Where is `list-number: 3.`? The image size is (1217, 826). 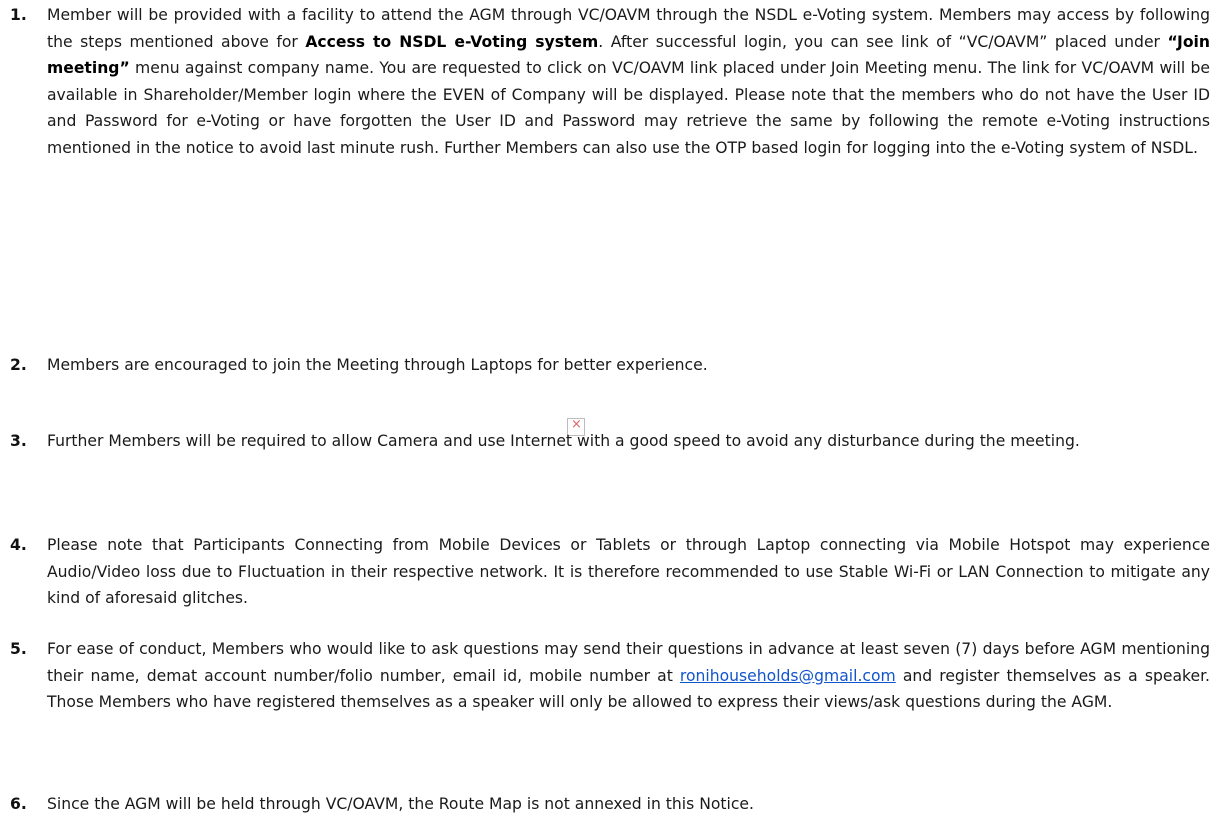
list-number: 3. is located at coordinates (18, 441).